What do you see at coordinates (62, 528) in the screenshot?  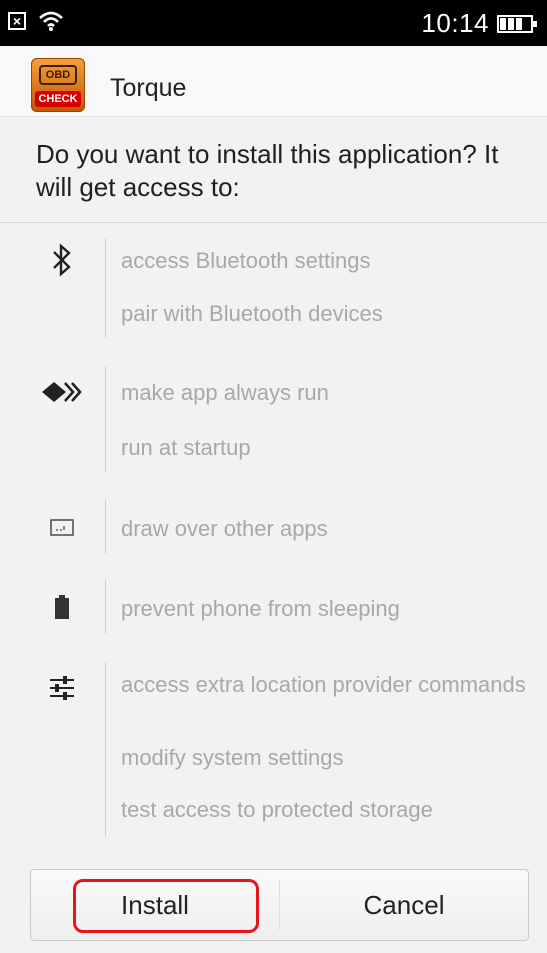 I see `overlay-window-icon` at bounding box center [62, 528].